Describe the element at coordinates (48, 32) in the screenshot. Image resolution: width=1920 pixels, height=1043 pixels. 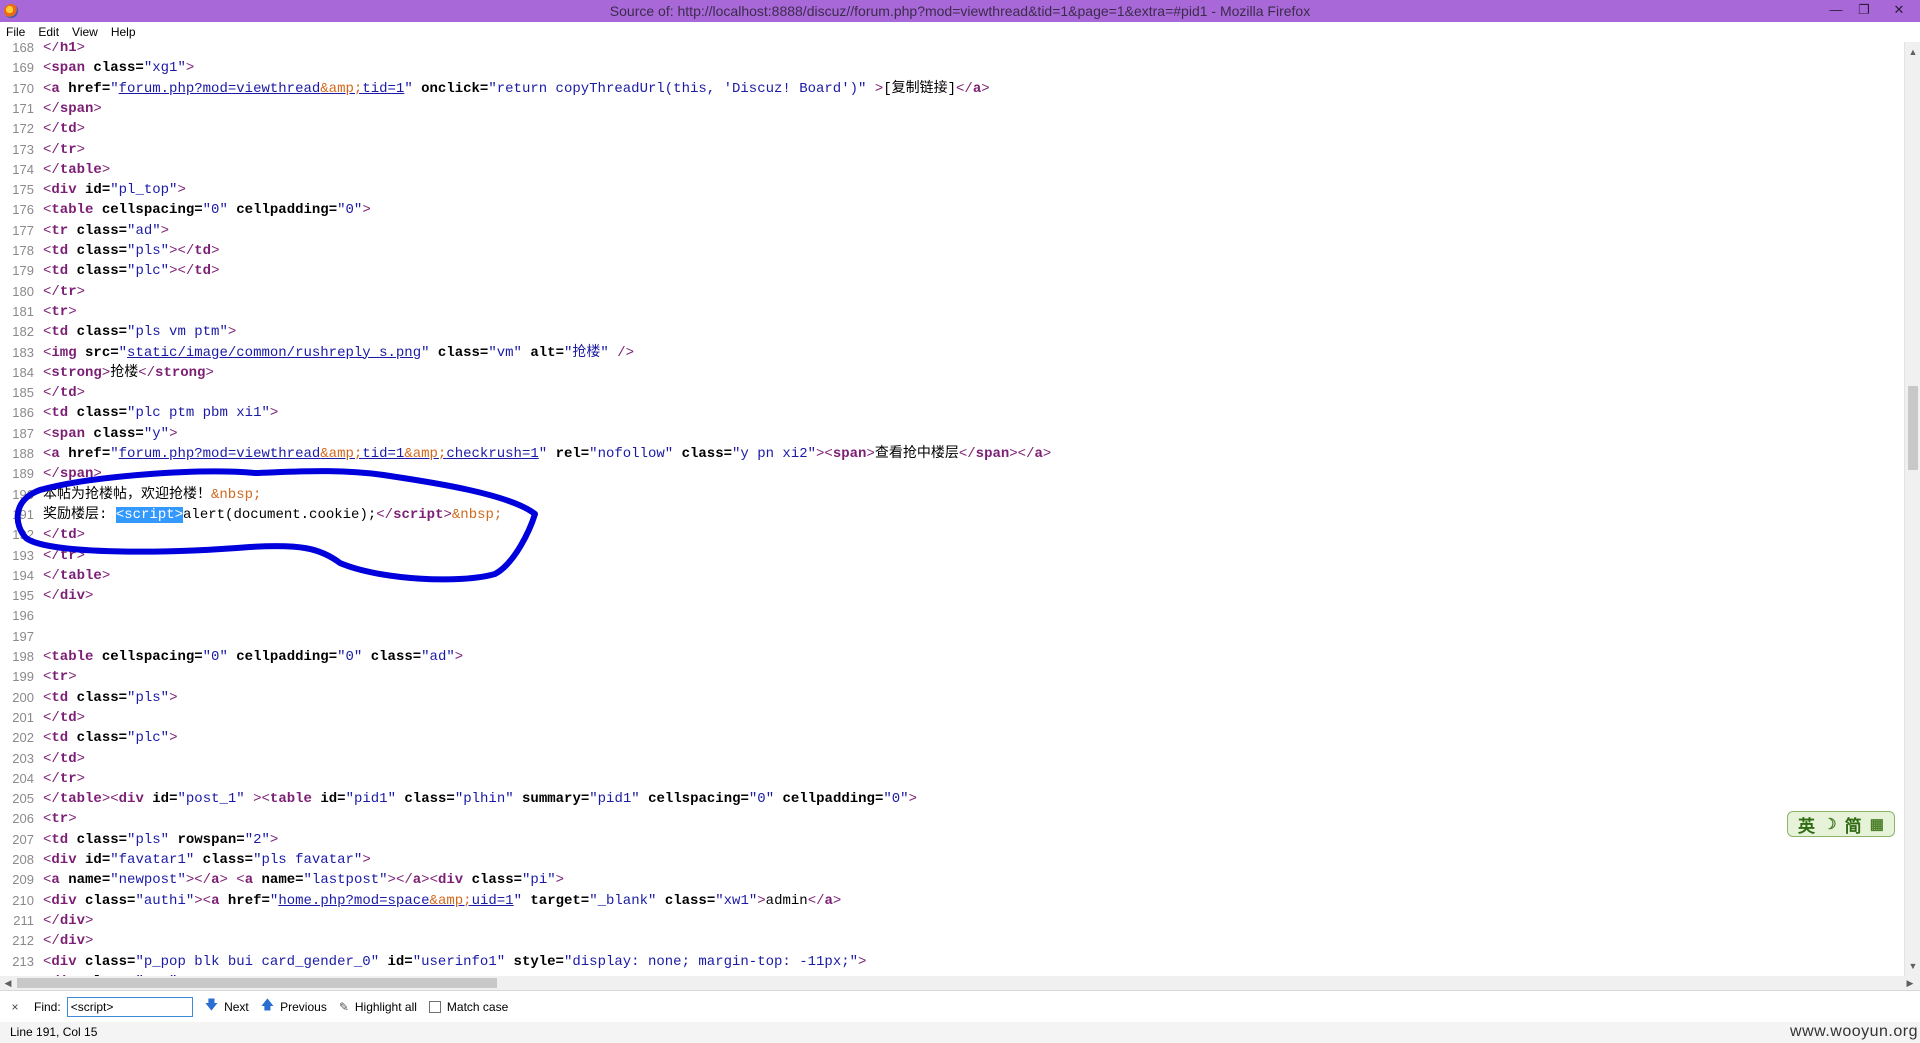
I see `menu-edit: Edit` at that location.